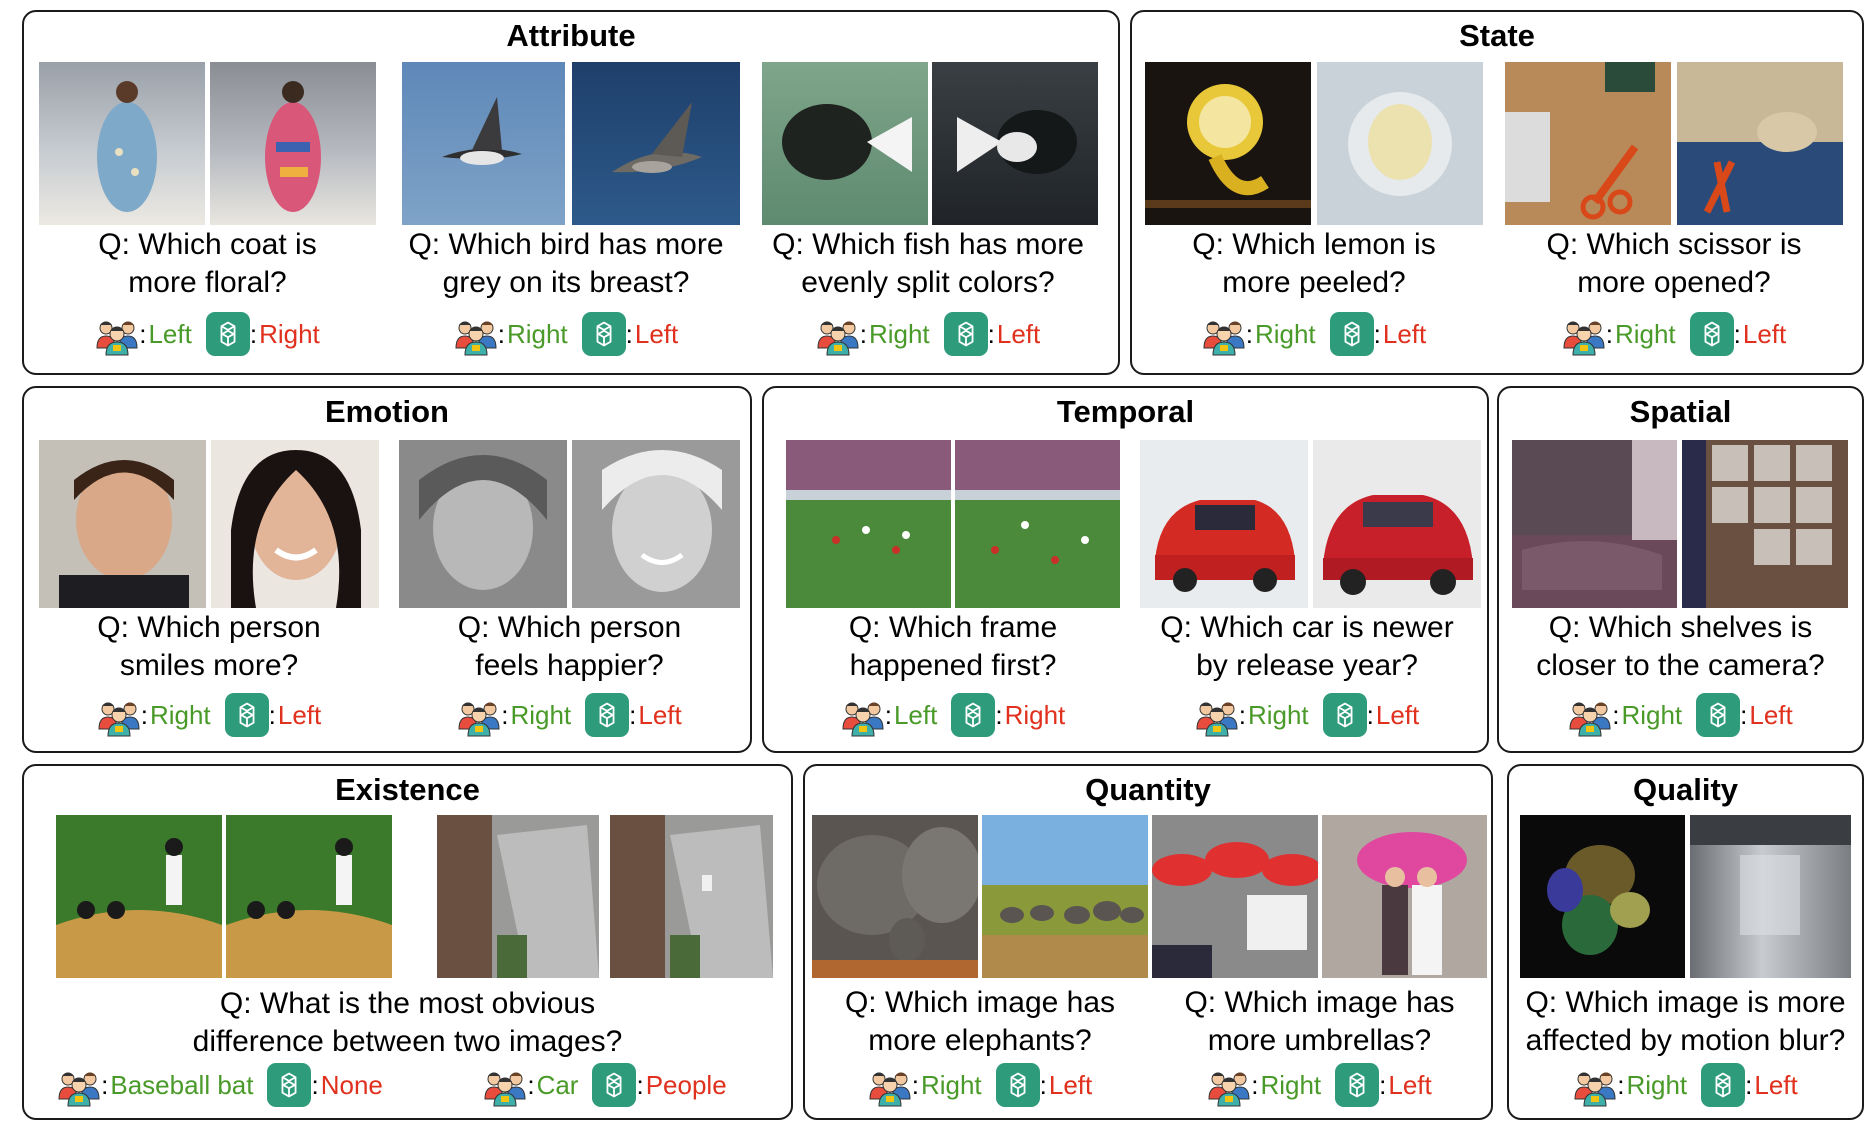 This screenshot has width=1874, height=1126. What do you see at coordinates (895, 896) in the screenshot?
I see `image-elephant-left` at bounding box center [895, 896].